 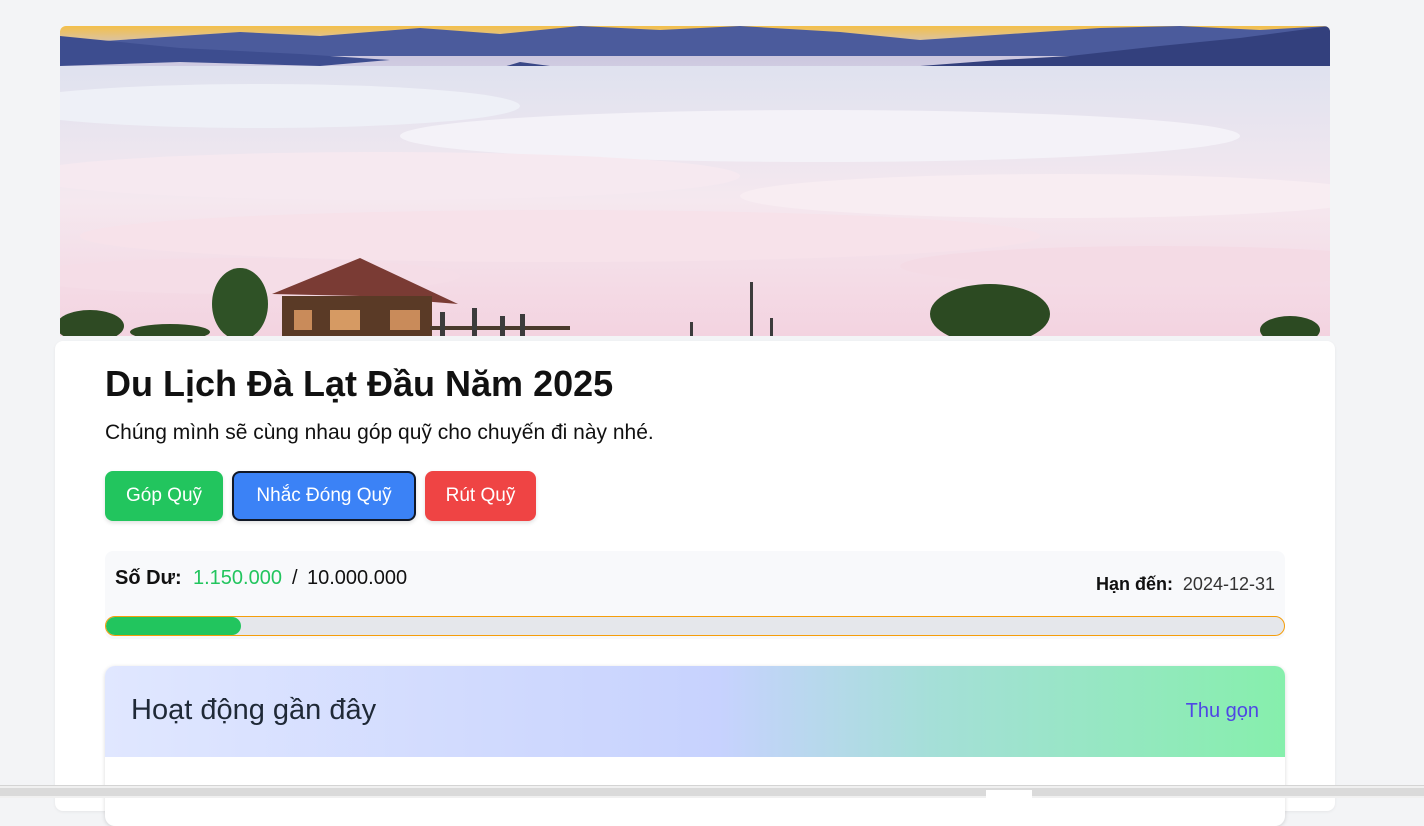 What do you see at coordinates (148, 578) in the screenshot?
I see `balance-label: Số Dư:` at bounding box center [148, 578].